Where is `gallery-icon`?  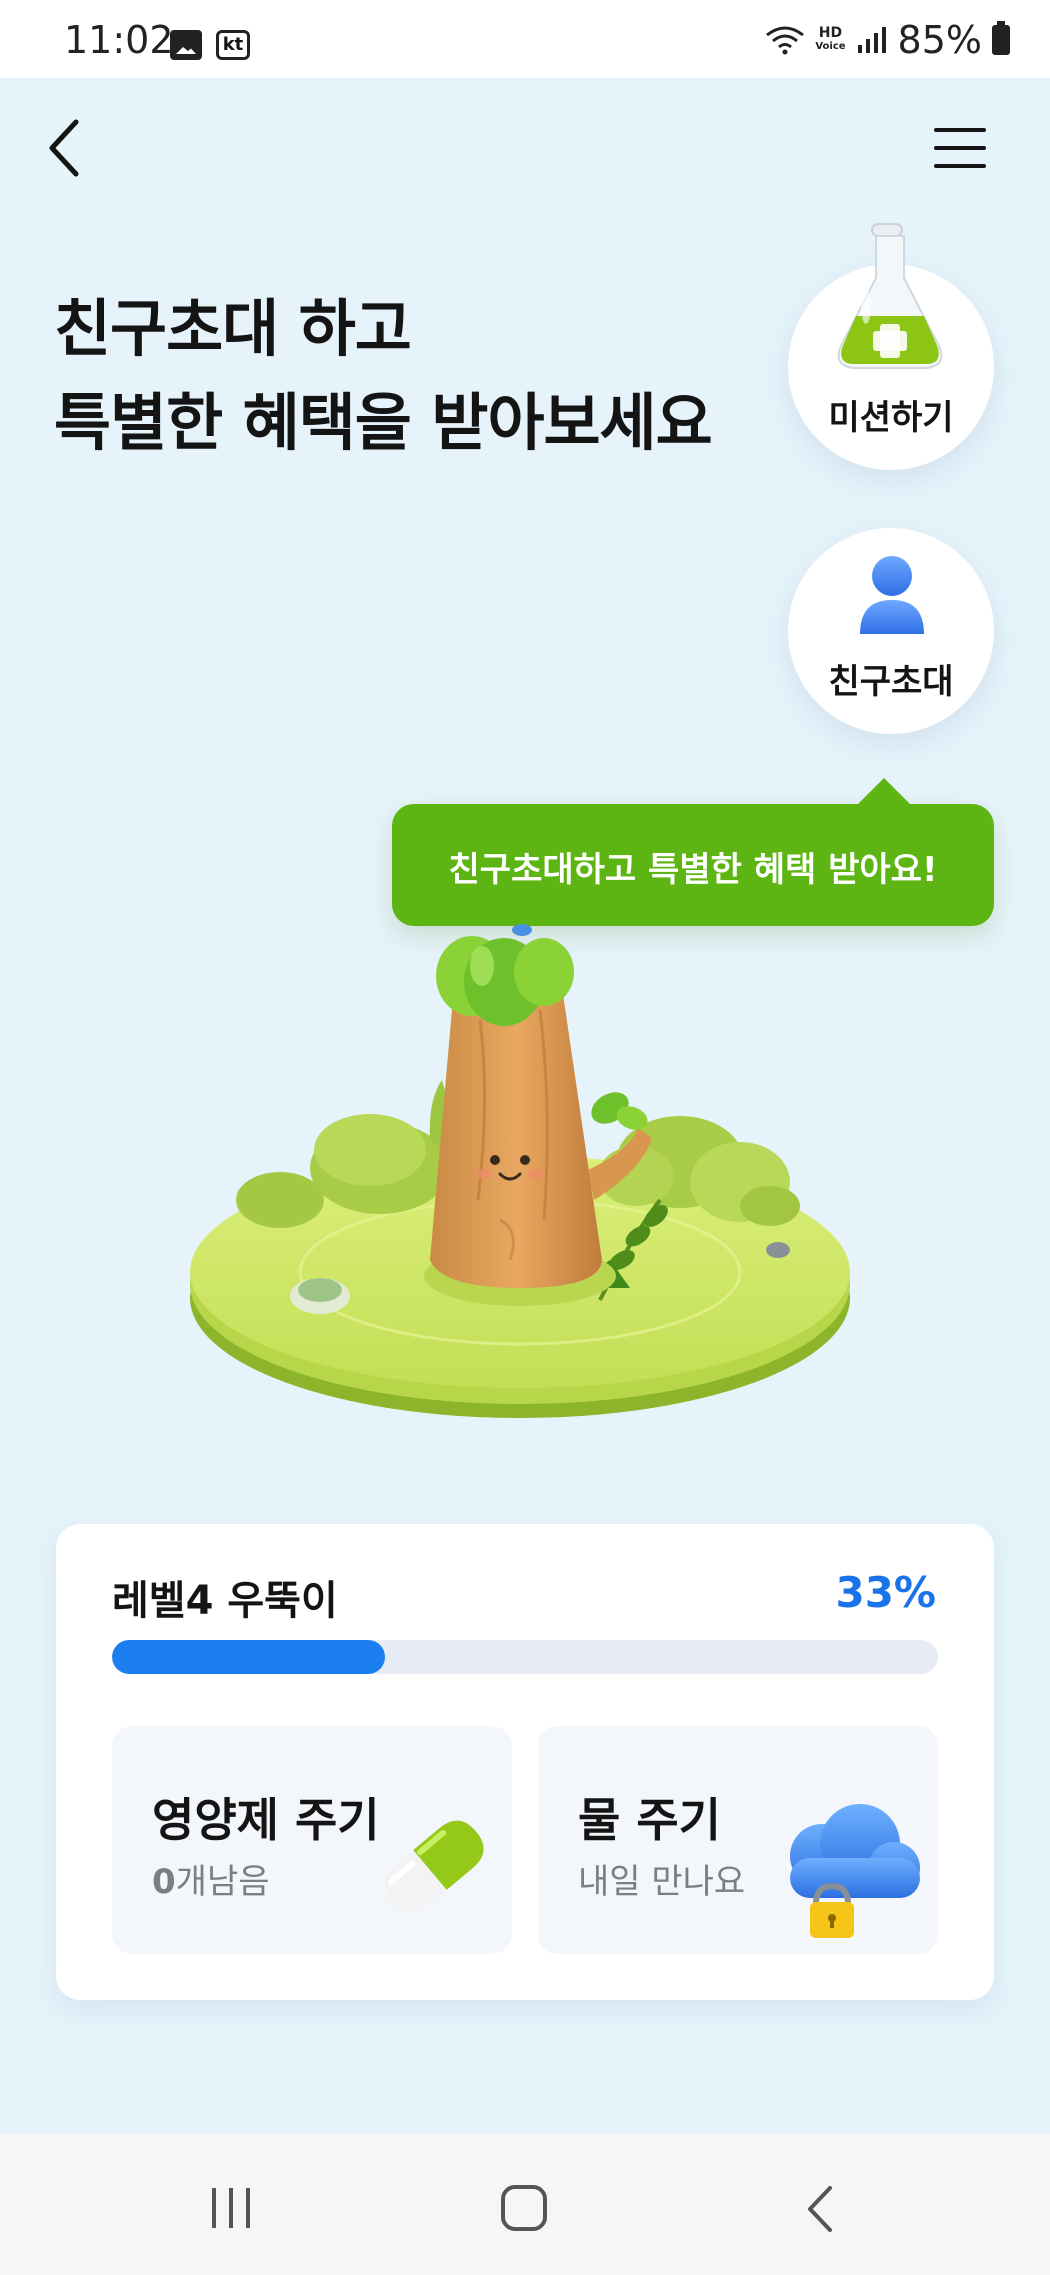
gallery-icon is located at coordinates (186, 45).